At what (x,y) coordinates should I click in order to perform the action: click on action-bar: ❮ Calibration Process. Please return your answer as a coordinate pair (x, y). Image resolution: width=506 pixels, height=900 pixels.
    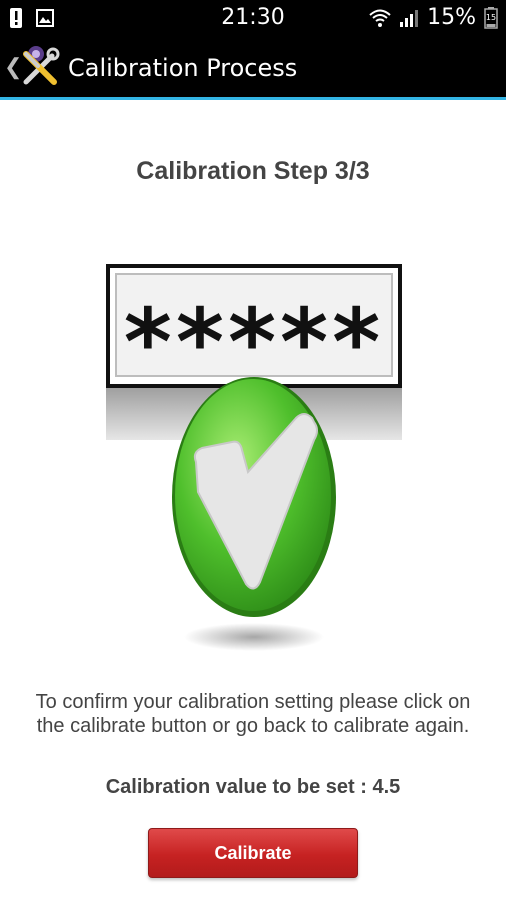
    Looking at the image, I should click on (253, 68).